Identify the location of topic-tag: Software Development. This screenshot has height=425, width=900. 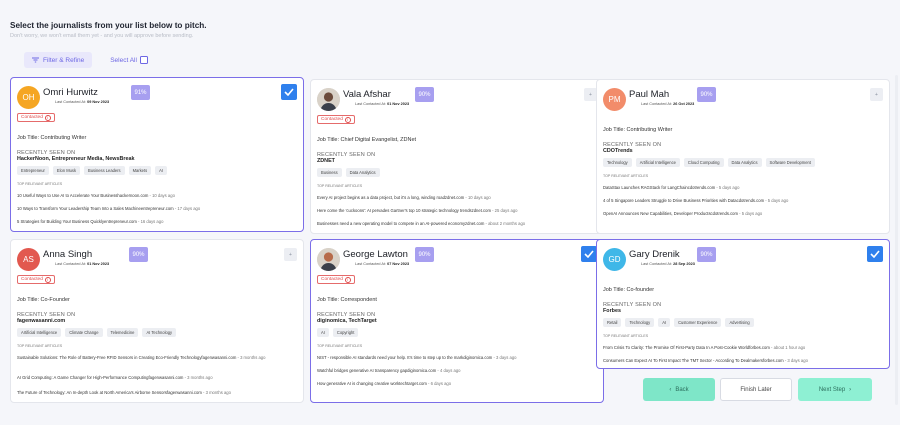
(790, 162).